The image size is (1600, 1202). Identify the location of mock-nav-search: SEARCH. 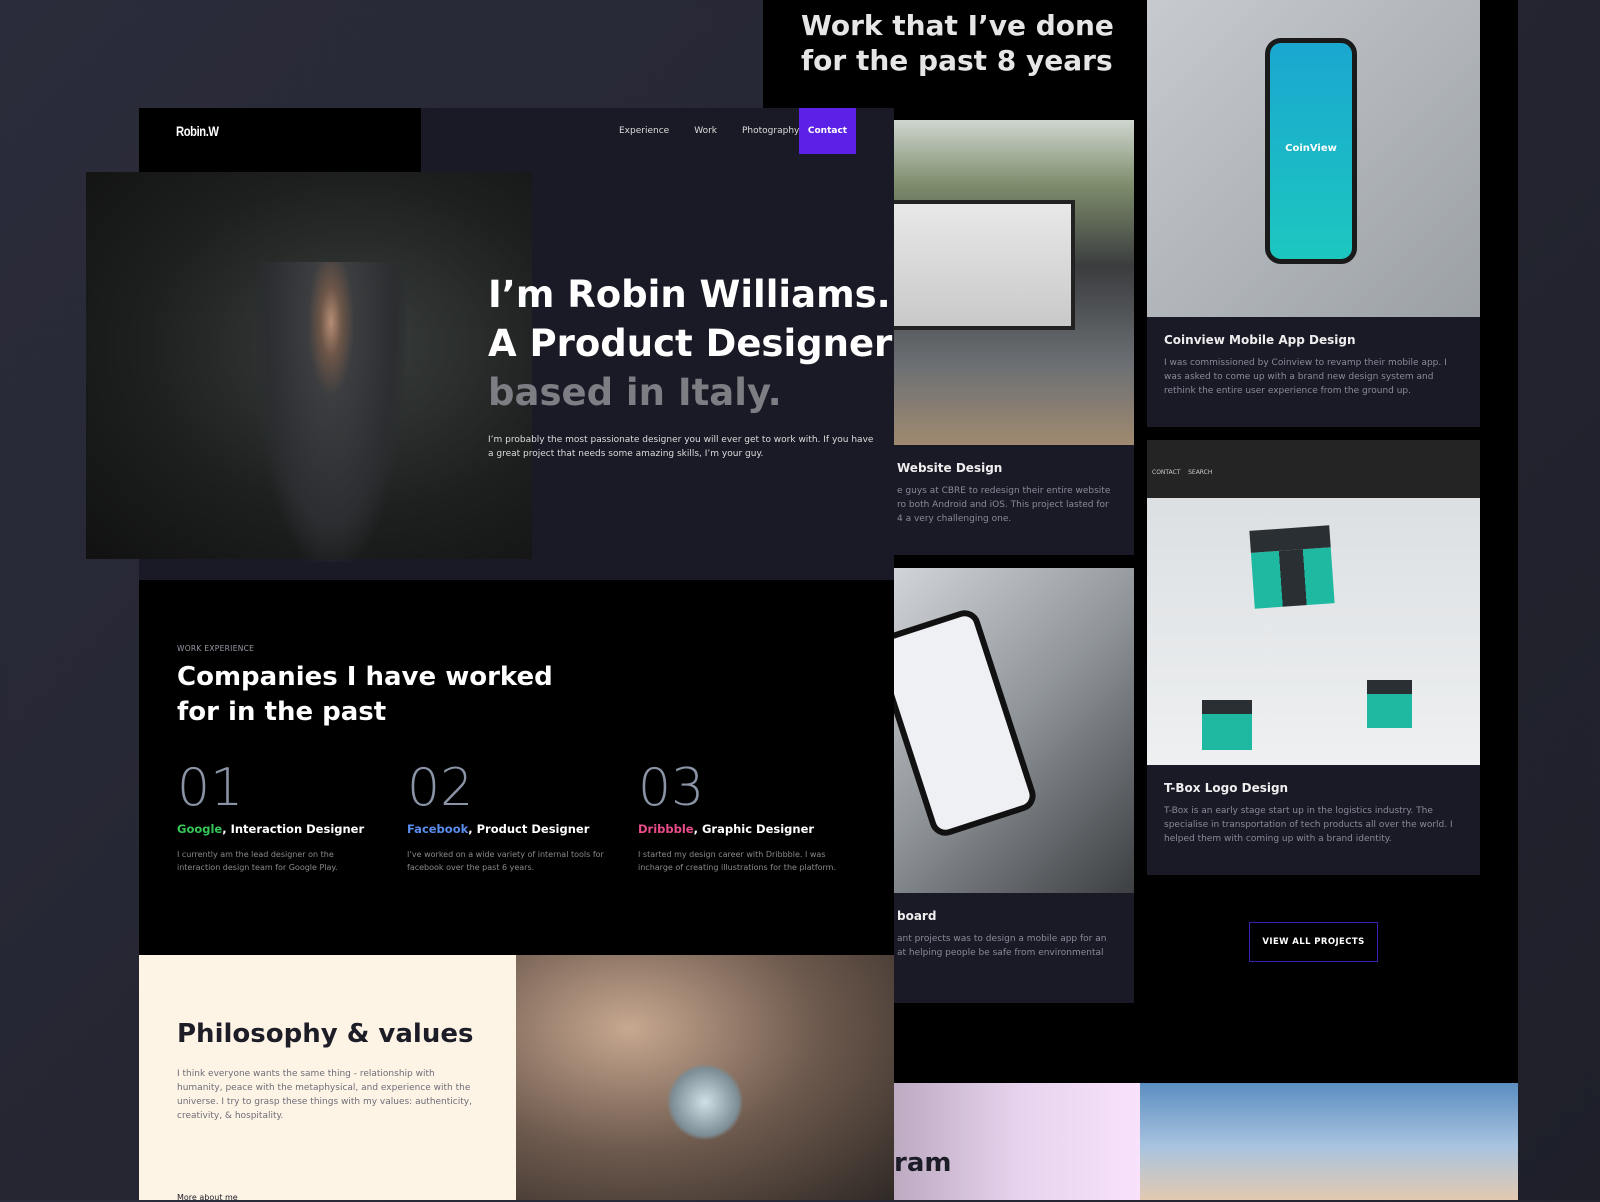
(1200, 472).